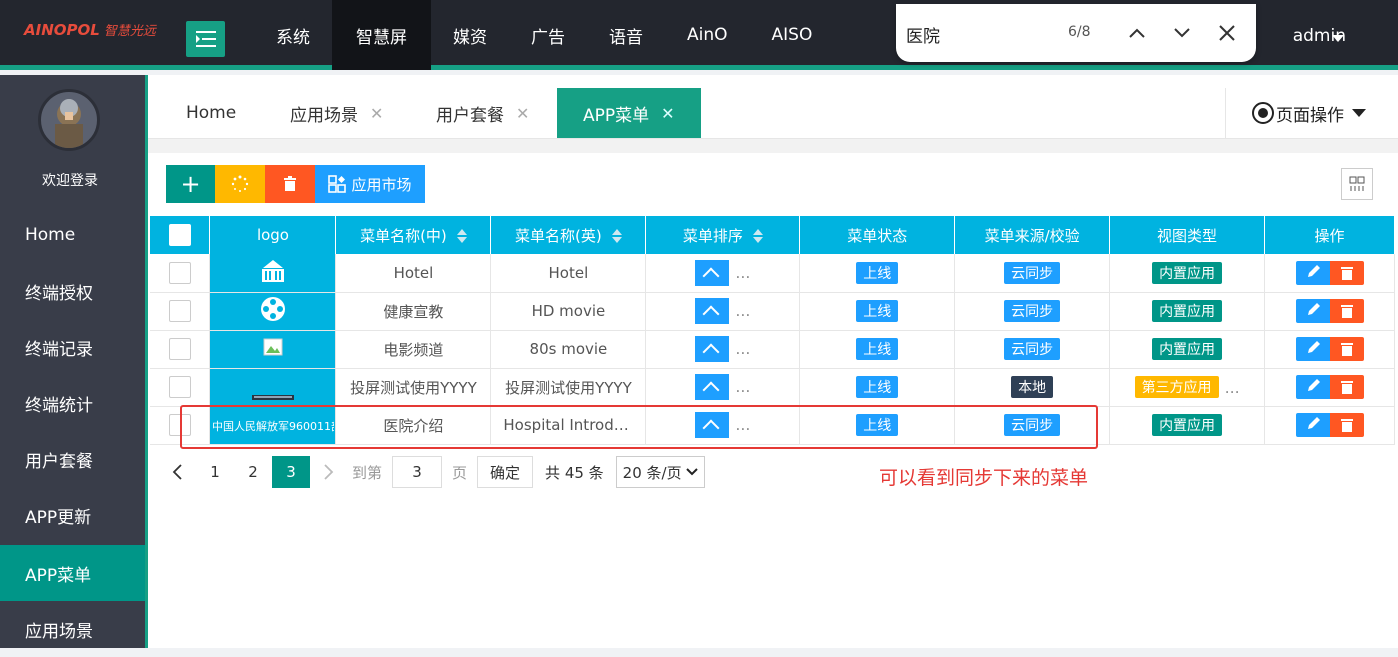 Image resolution: width=1398 pixels, height=657 pixels. I want to click on menu-toggle-button, so click(205, 39).